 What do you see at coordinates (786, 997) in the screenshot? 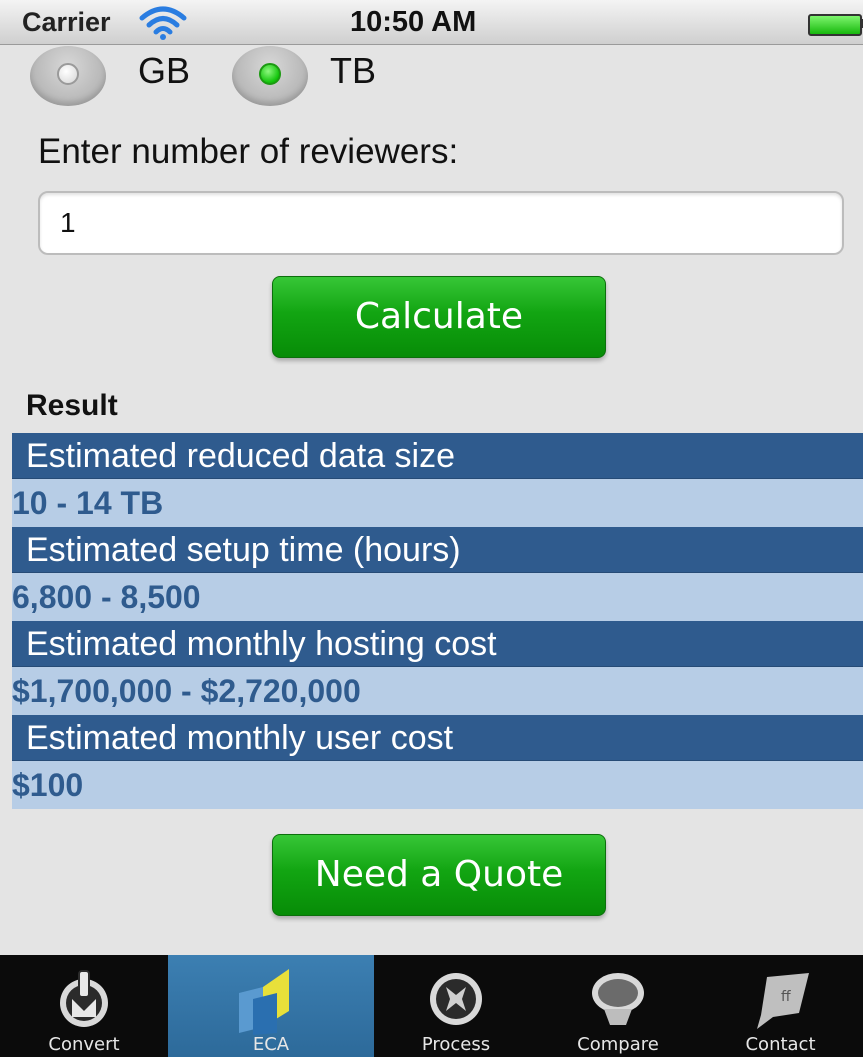
I see `svg-text: ff` at bounding box center [786, 997].